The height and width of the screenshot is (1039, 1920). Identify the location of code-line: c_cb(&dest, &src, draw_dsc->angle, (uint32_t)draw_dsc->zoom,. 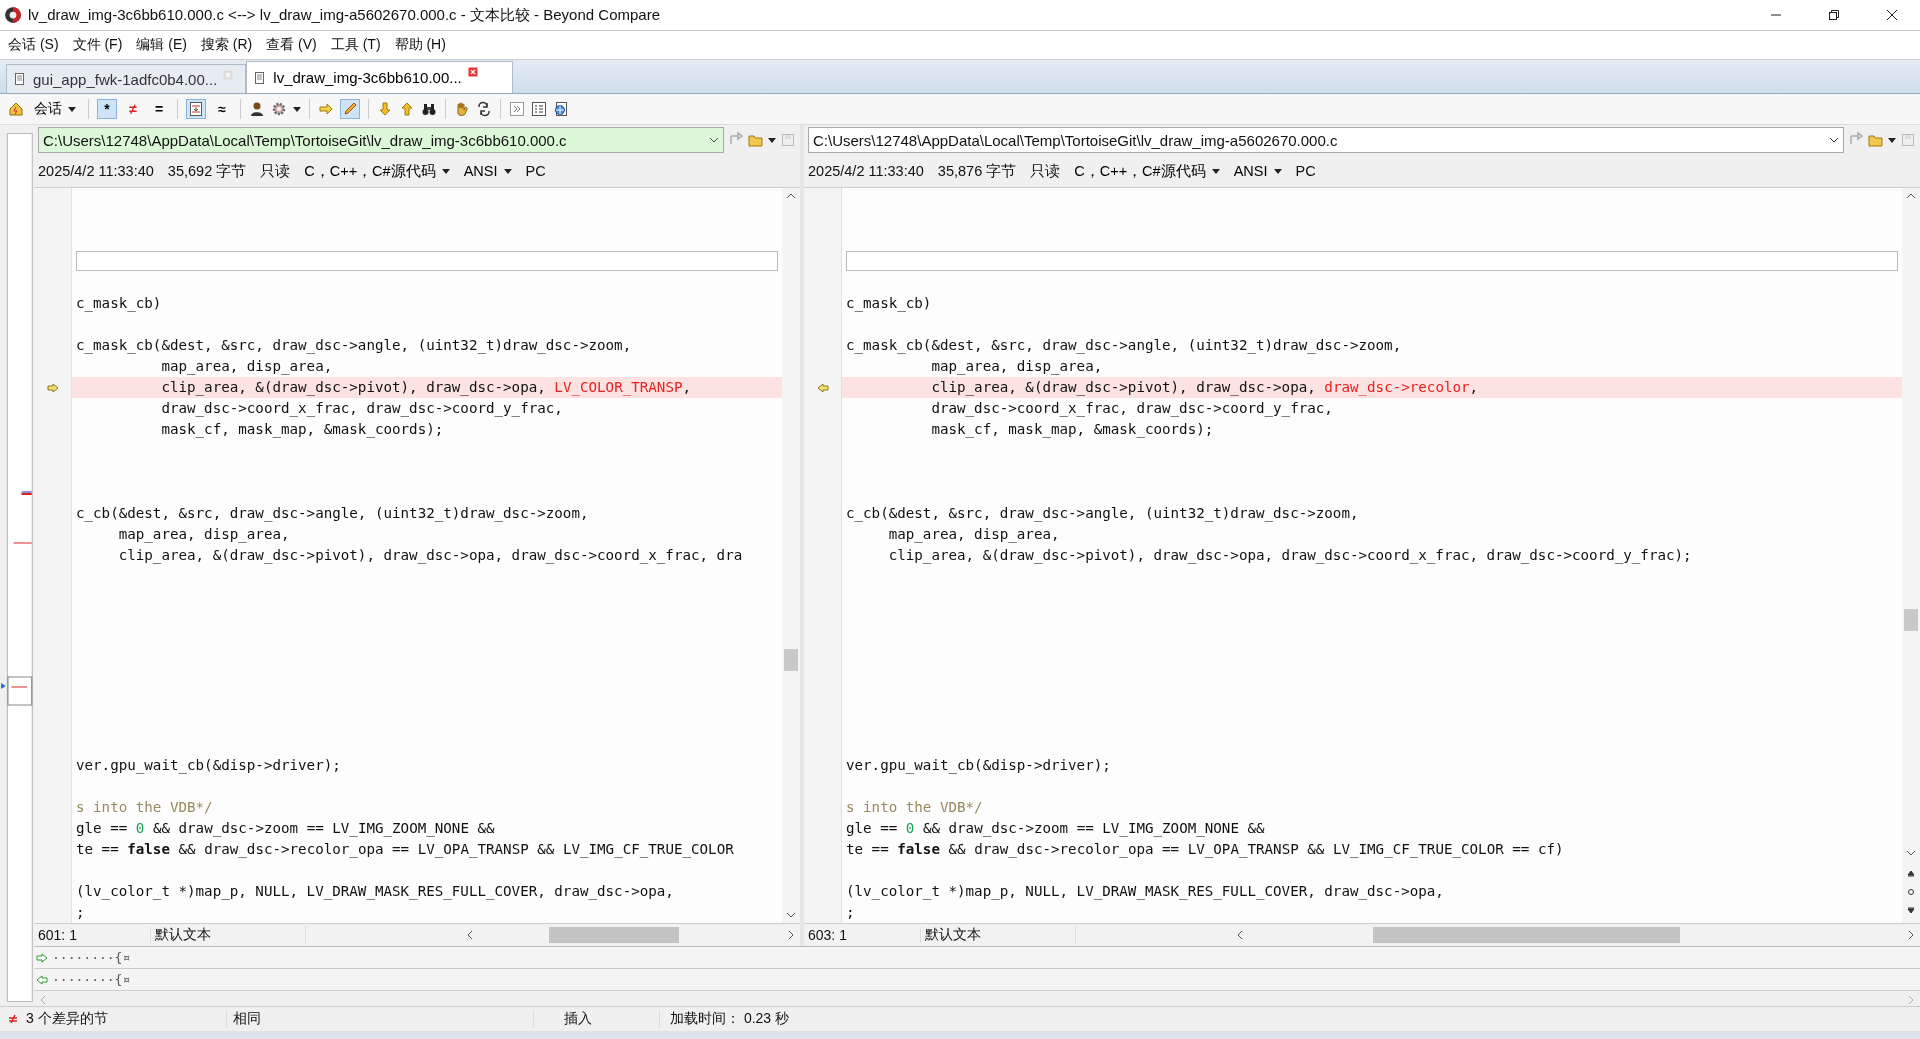
(332, 514).